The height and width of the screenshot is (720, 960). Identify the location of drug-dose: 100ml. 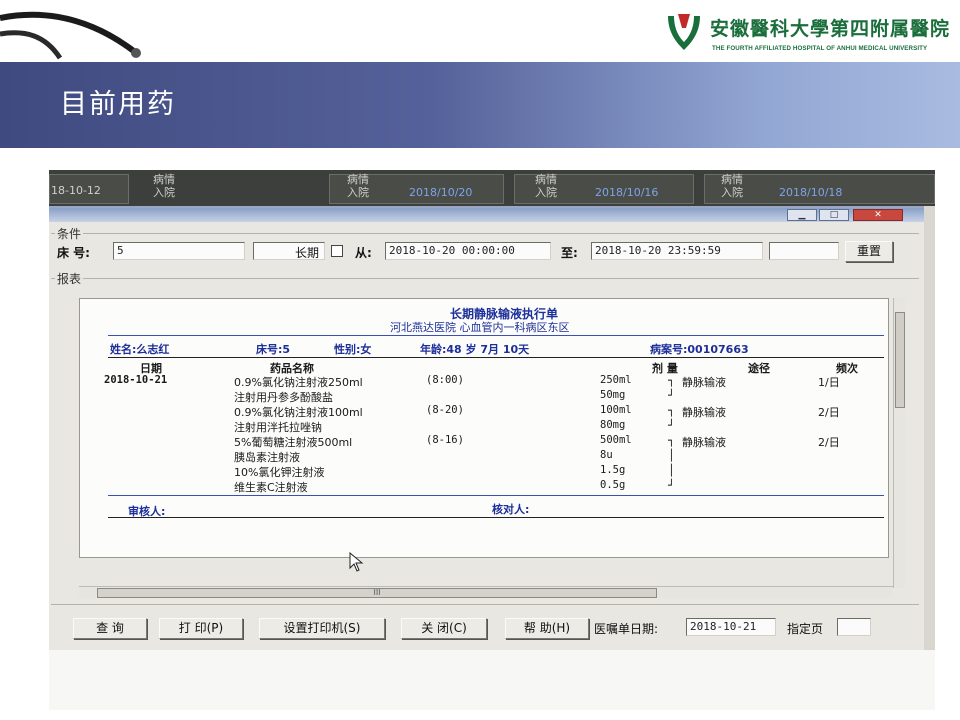
(616, 410).